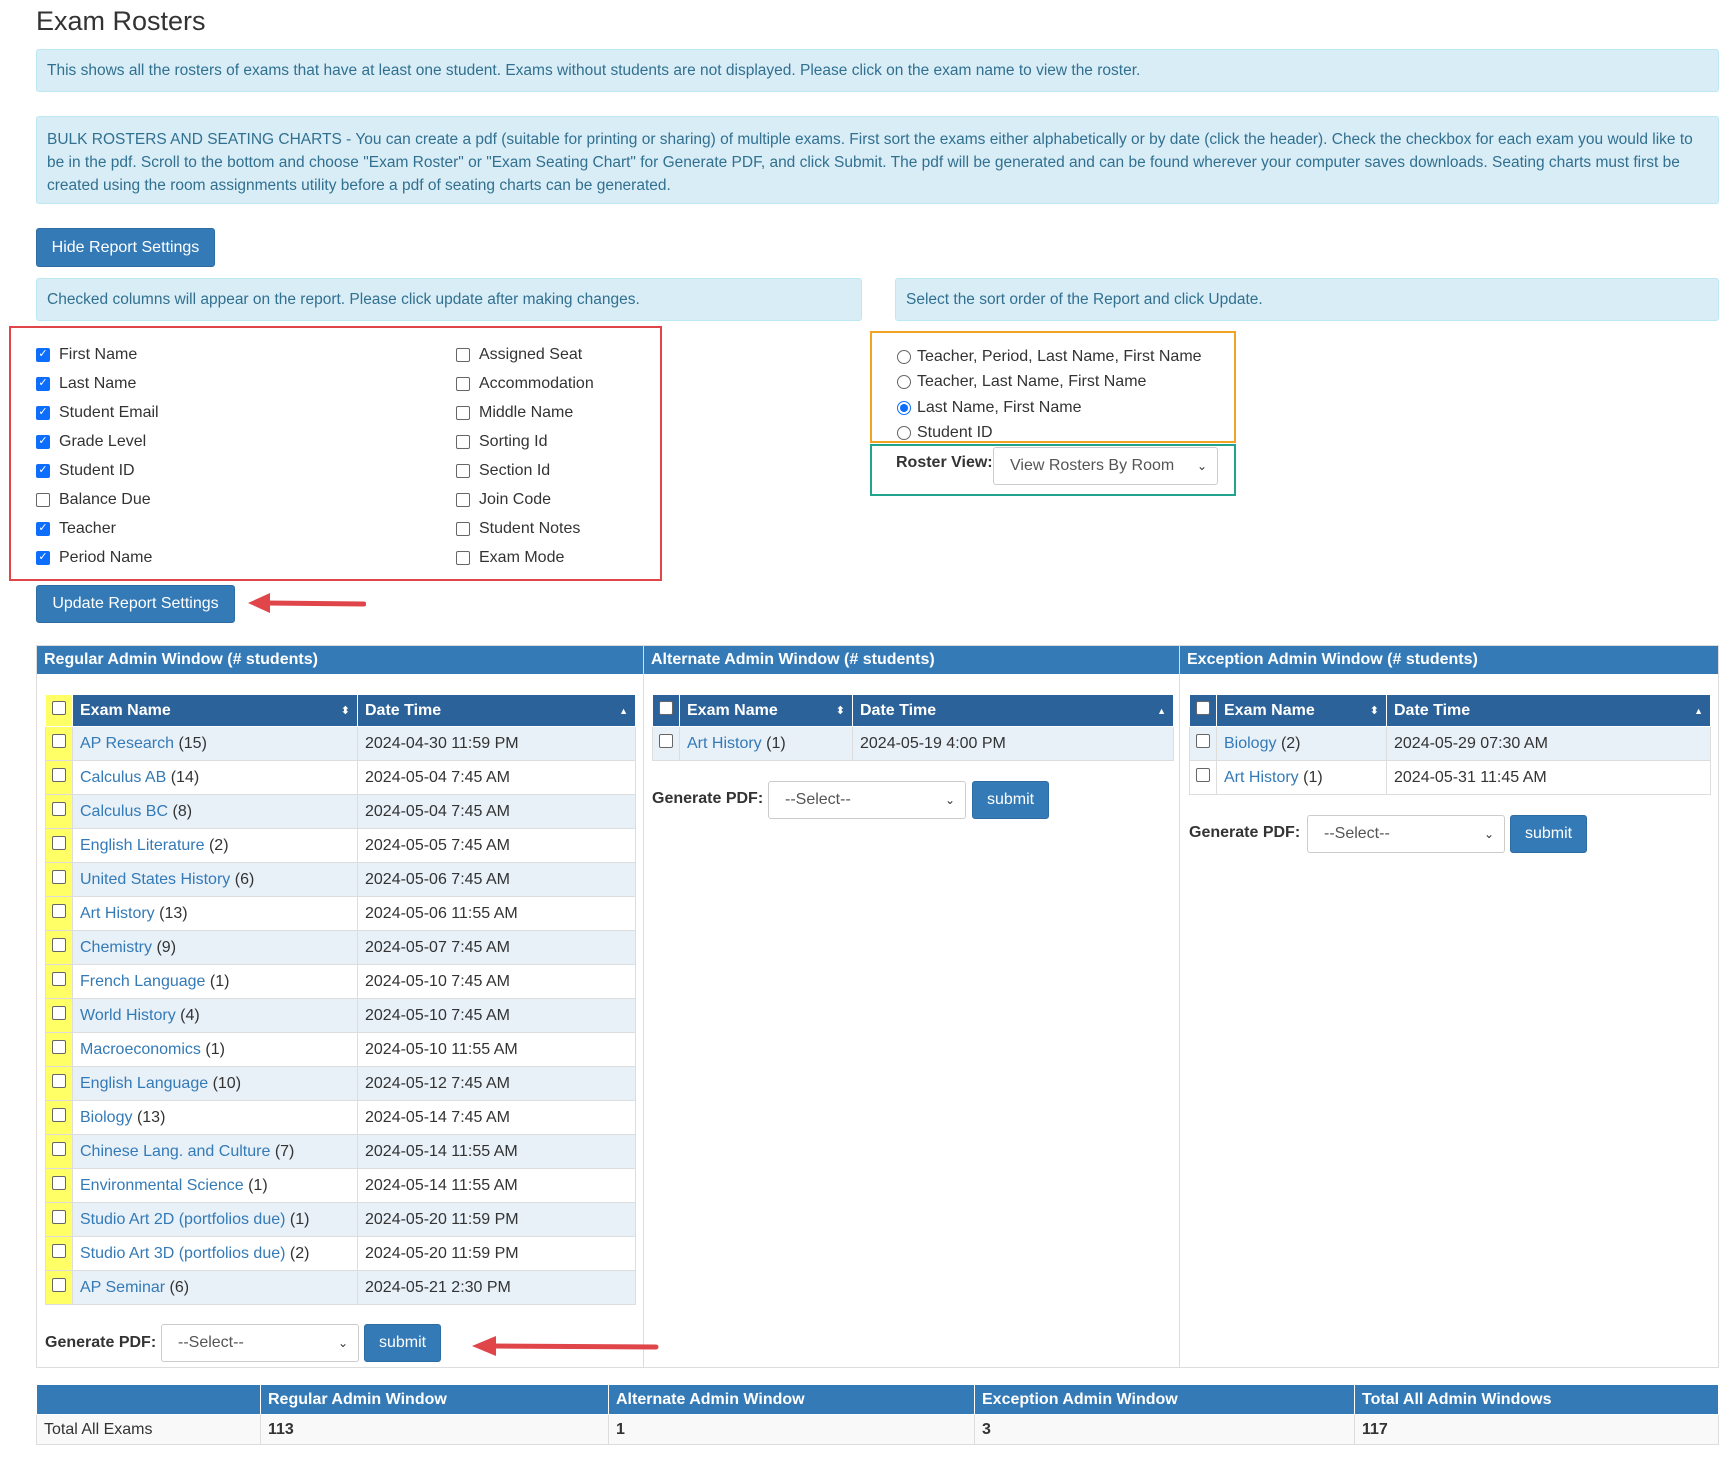 The height and width of the screenshot is (1460, 1735). What do you see at coordinates (125, 247) in the screenshot?
I see `hide-report-settings-button: Hide Report Settings` at bounding box center [125, 247].